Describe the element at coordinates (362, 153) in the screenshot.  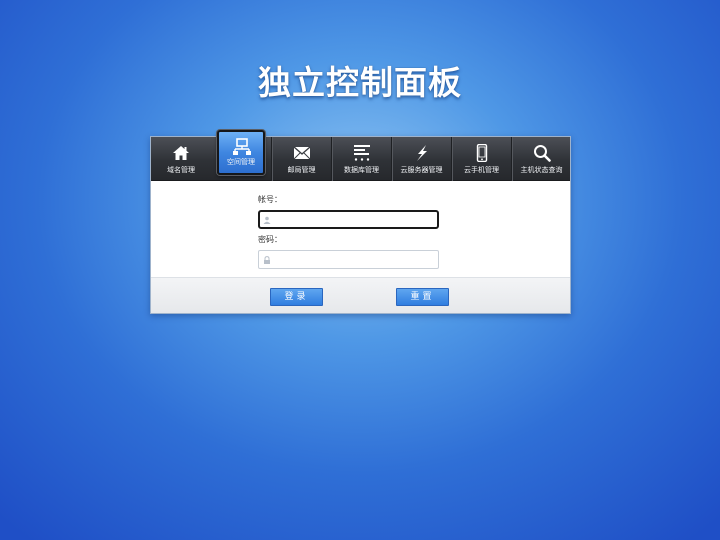
I see `database-list-icon` at that location.